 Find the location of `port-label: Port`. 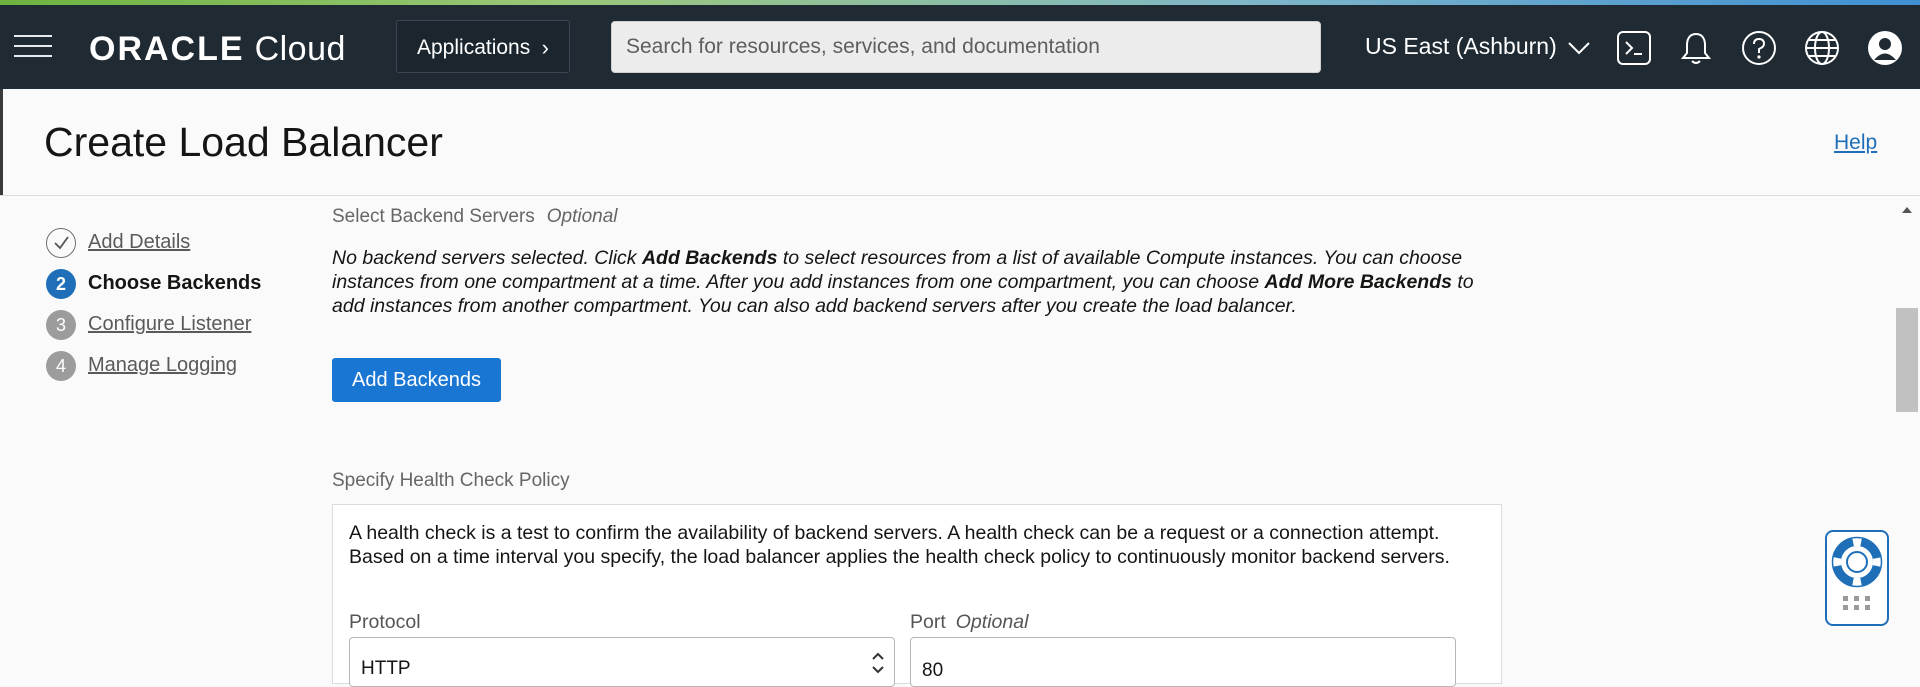

port-label: Port is located at coordinates (928, 622).